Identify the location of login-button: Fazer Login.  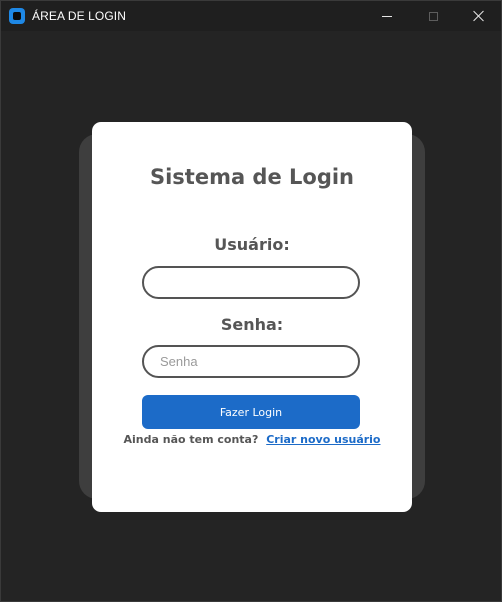
(251, 412).